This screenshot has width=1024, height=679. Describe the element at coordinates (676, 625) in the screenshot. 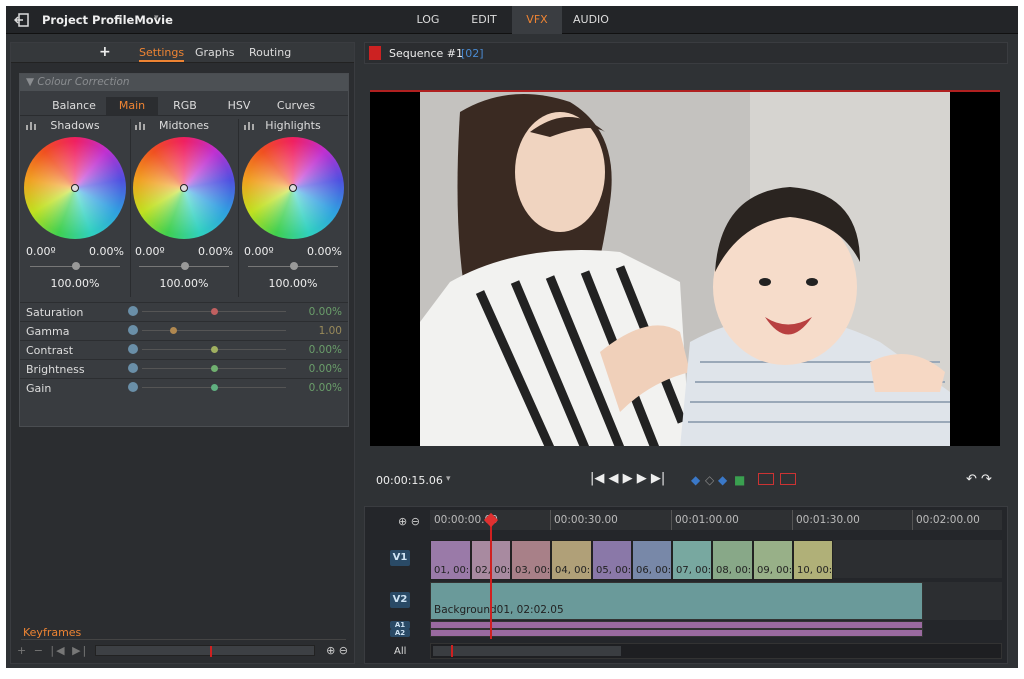

I see `audio-clip-a1` at that location.